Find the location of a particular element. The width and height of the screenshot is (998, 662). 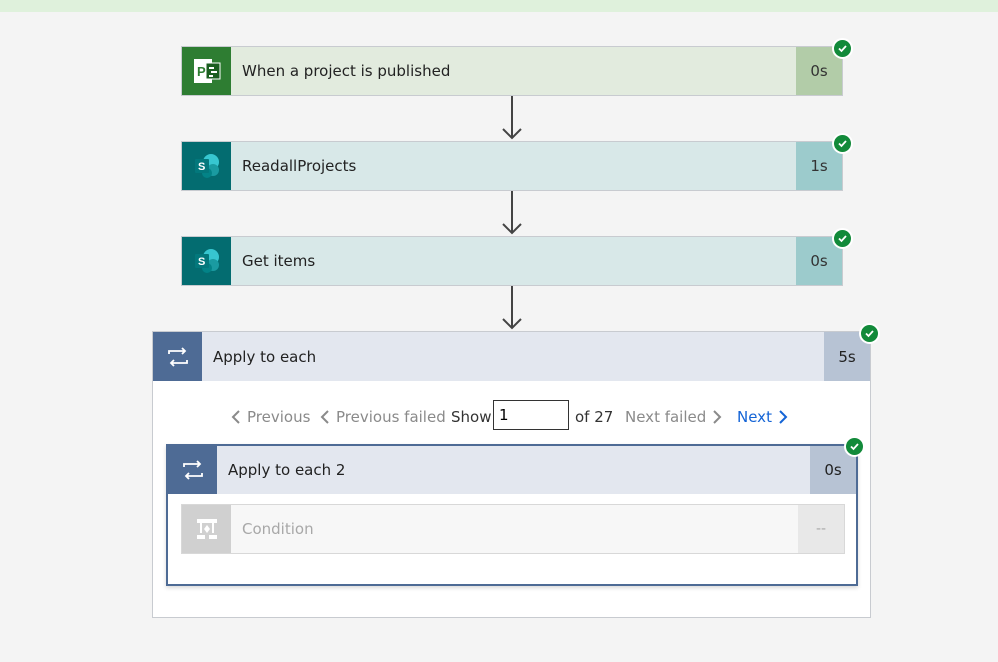

previous-label: Previous is located at coordinates (279, 417).